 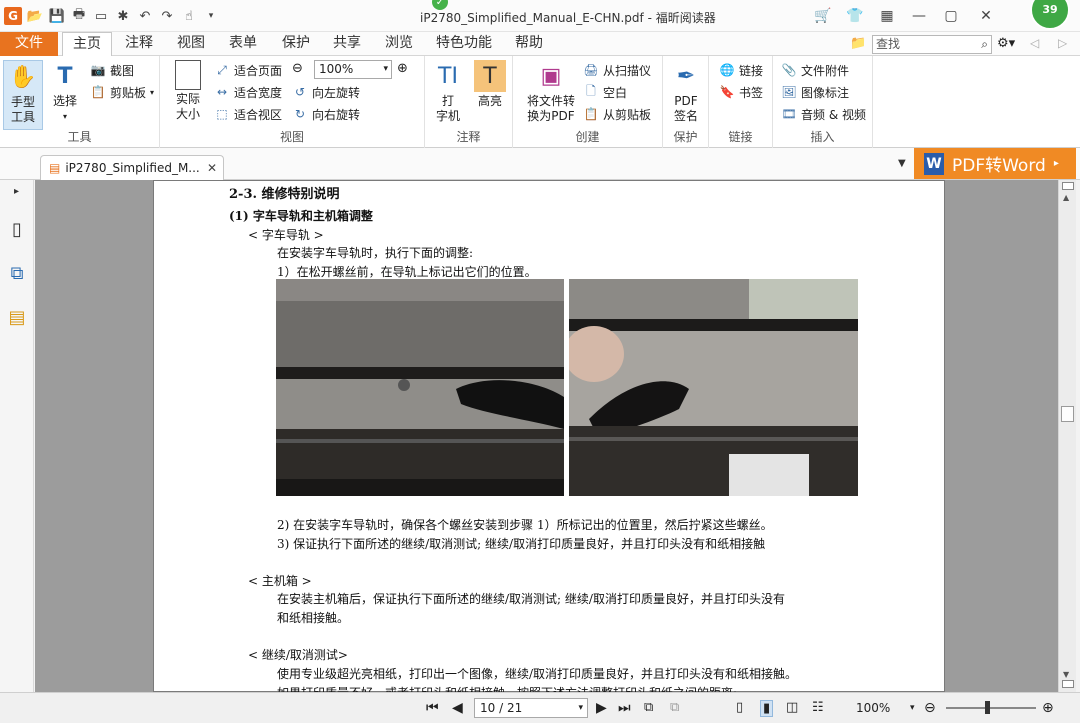 I want to click on group-protect: ✒ PDF 签名 保护, so click(x=686, y=102).